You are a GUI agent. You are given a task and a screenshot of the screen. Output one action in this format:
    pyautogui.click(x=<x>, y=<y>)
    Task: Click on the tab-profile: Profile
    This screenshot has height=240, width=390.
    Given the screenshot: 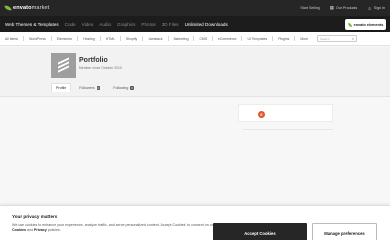 What is the action you would take?
    pyautogui.click(x=61, y=87)
    